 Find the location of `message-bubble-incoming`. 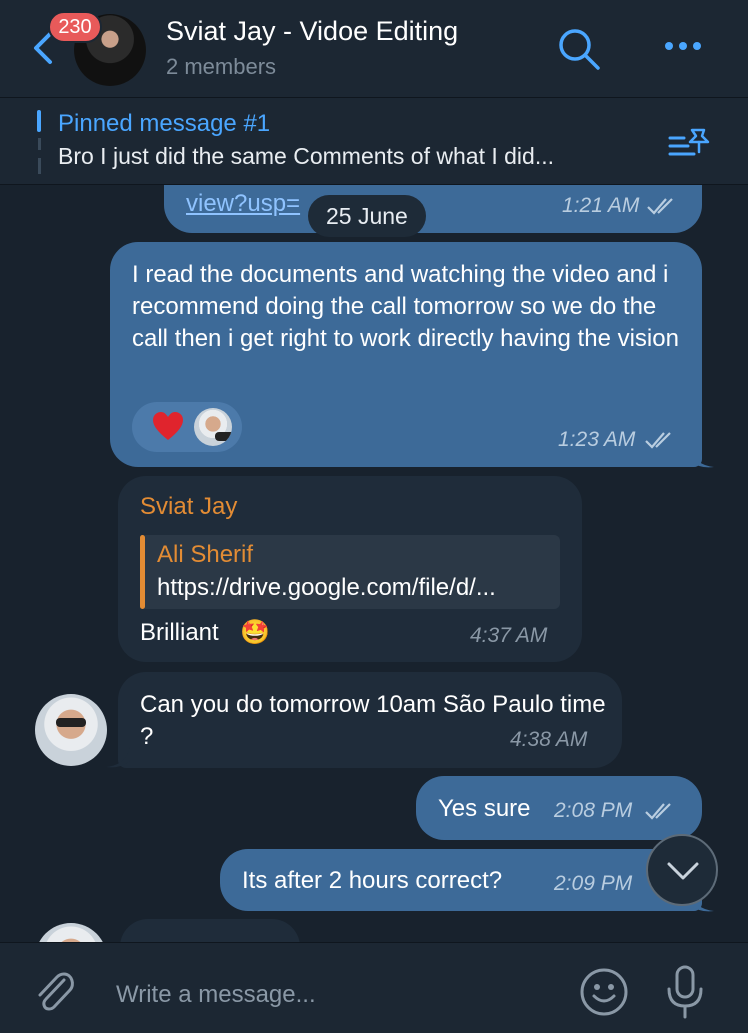

message-bubble-incoming is located at coordinates (210, 930).